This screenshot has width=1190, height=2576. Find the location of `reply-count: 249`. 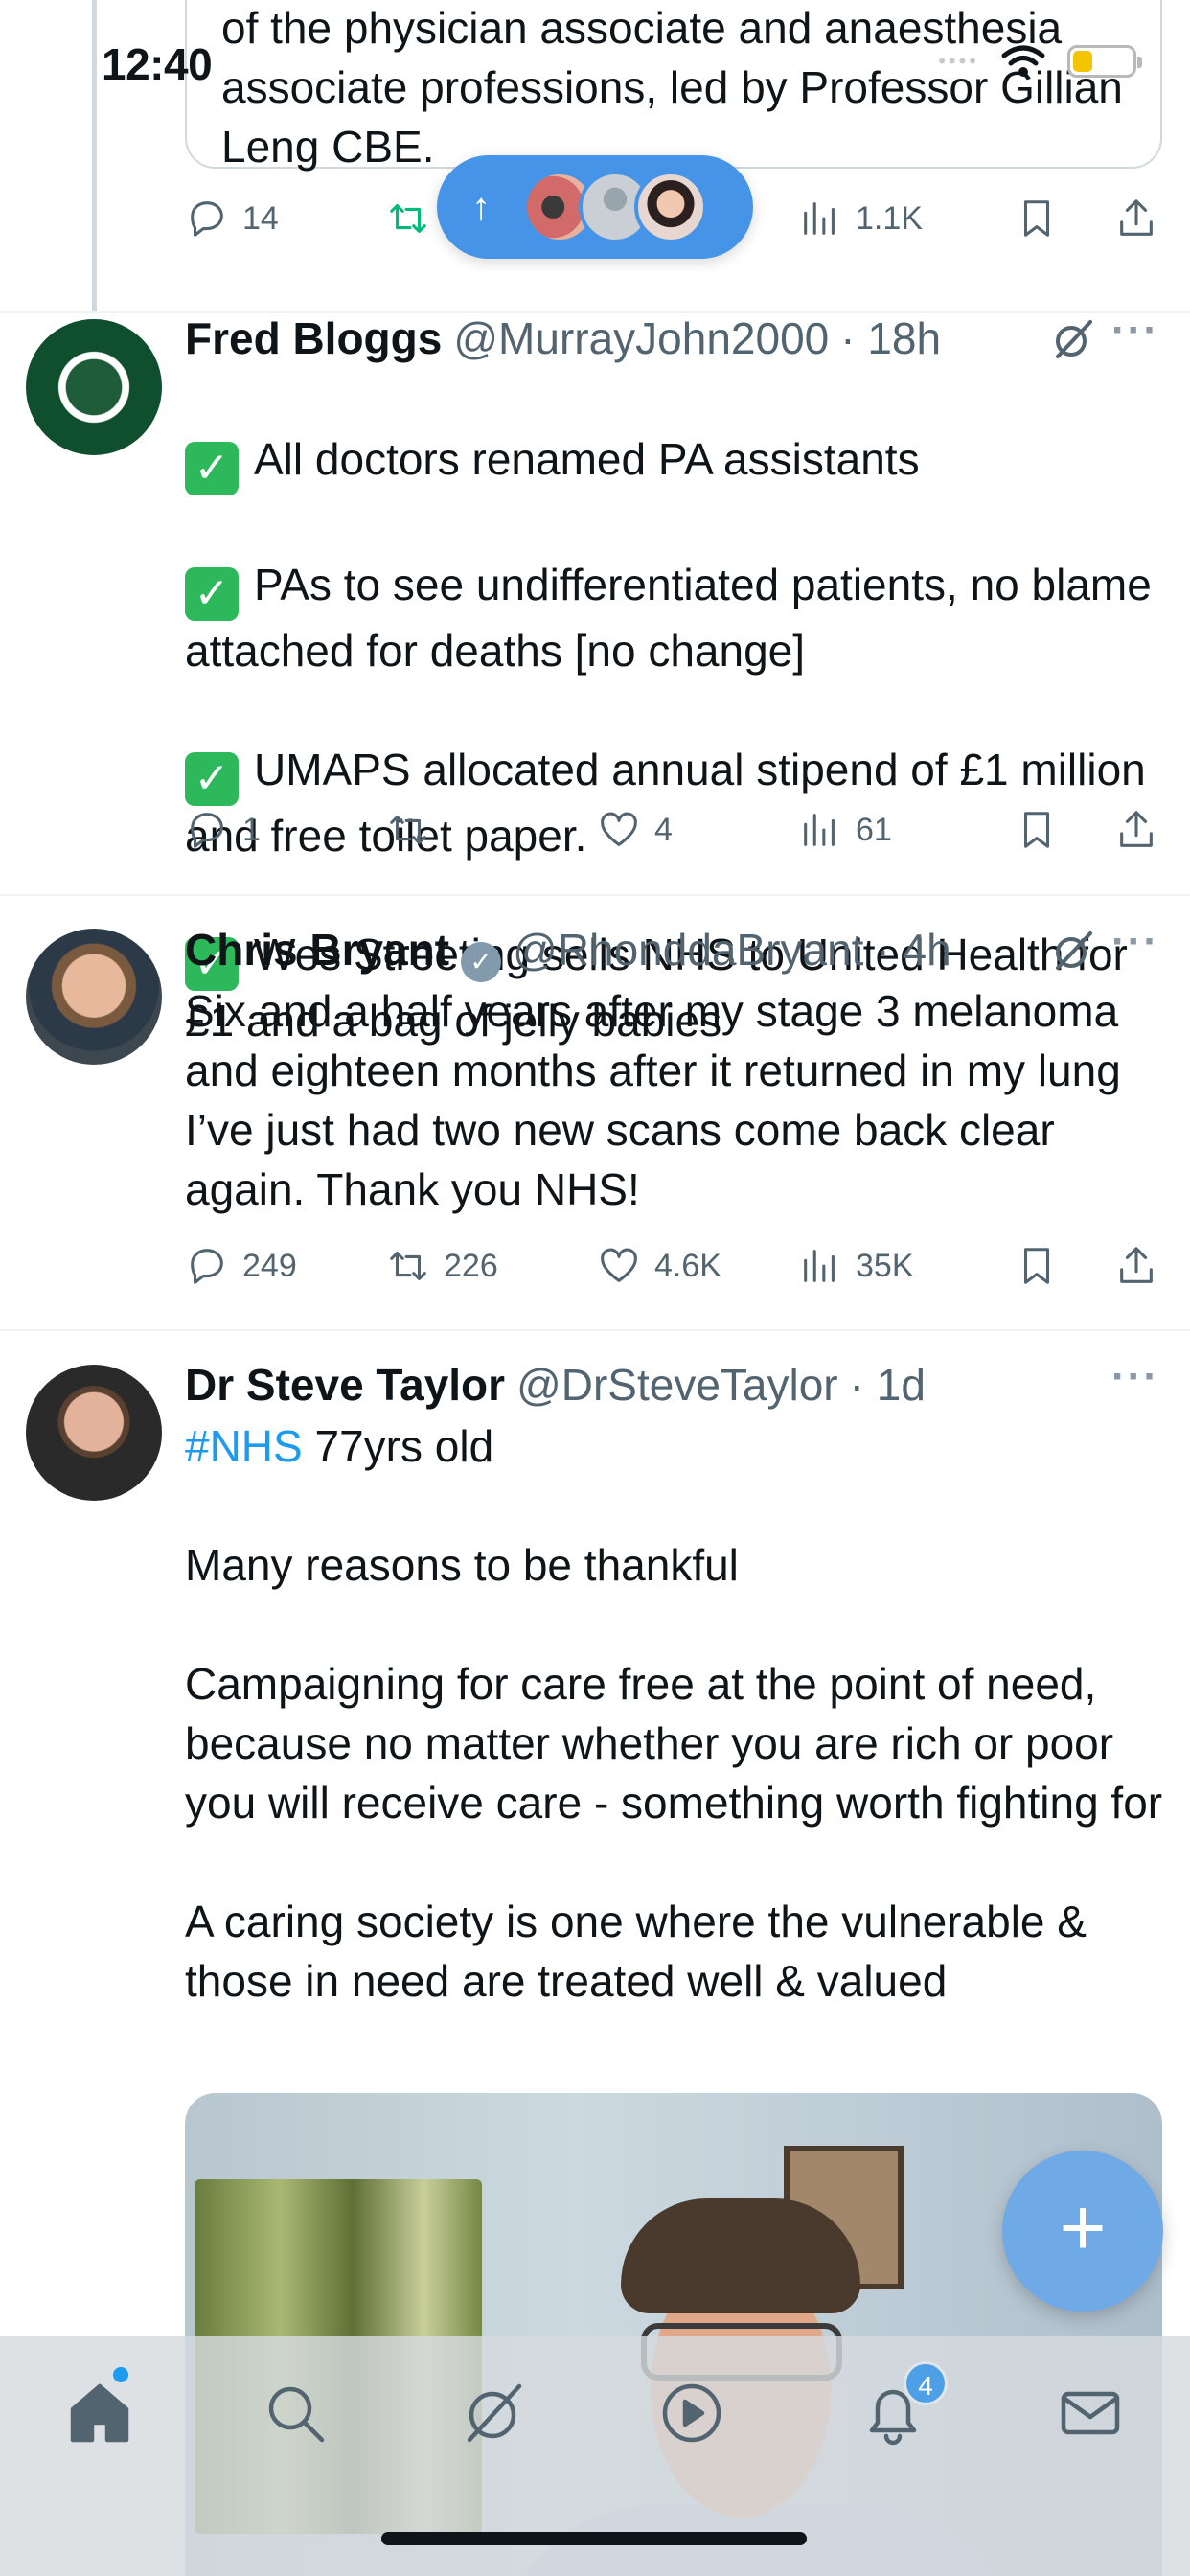

reply-count: 249 is located at coordinates (270, 1265).